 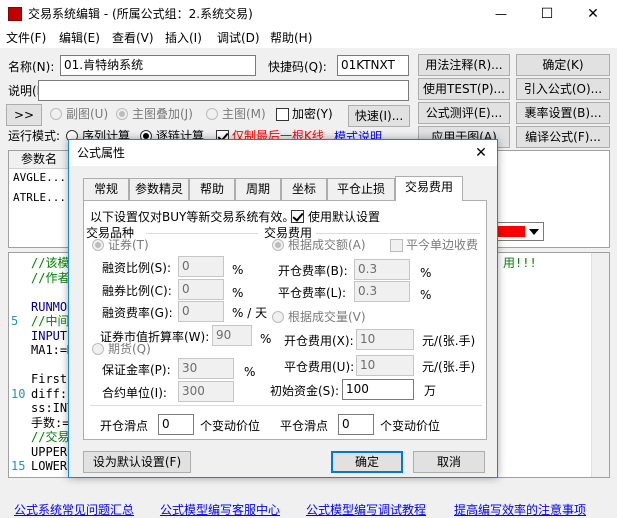 I want to click on link-tutorial: 公式模型编写调试教程, so click(x=366, y=509).